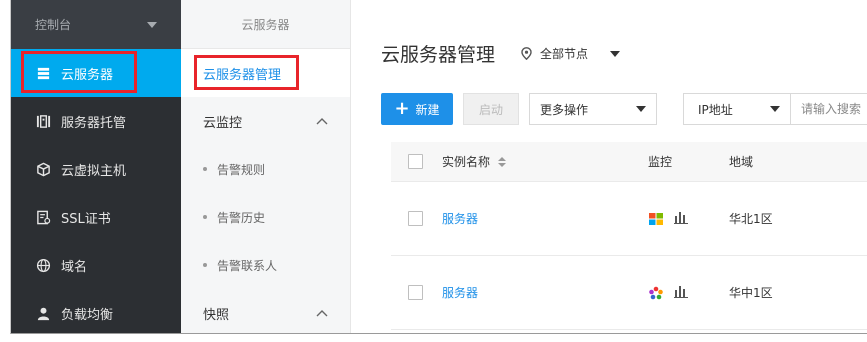 The width and height of the screenshot is (867, 342). What do you see at coordinates (751, 293) in the screenshot?
I see `region-cell: 华中1区` at bounding box center [751, 293].